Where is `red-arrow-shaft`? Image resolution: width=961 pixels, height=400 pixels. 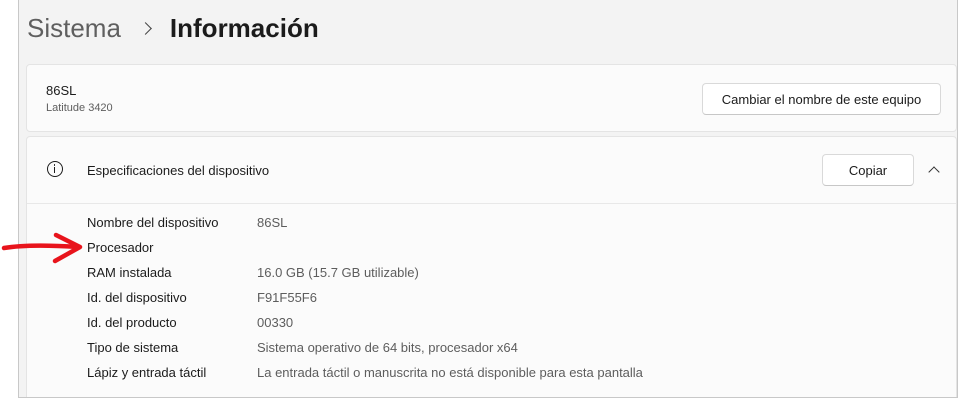 red-arrow-shaft is located at coordinates (41, 247).